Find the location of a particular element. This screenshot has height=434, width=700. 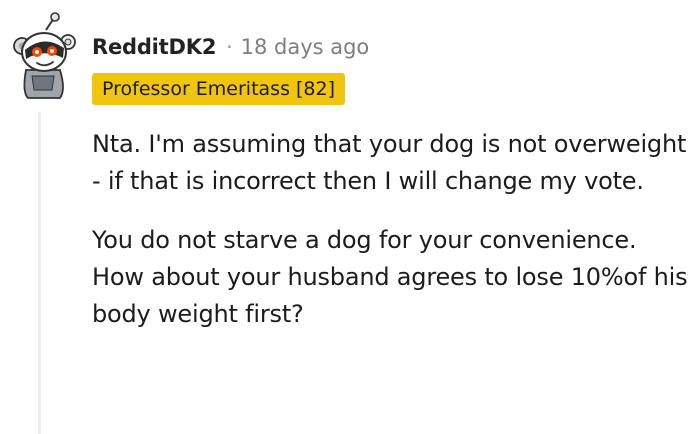

comment-header: RedditDK2 · 18 days ago is located at coordinates (230, 47).